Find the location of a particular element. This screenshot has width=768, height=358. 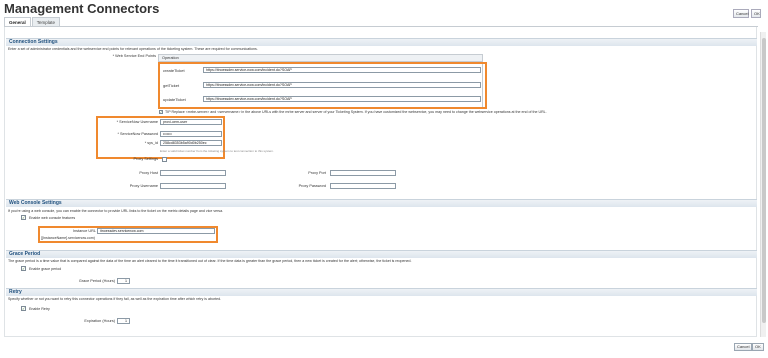

password-label: * ServiceNow Password is located at coordinates (137, 134).